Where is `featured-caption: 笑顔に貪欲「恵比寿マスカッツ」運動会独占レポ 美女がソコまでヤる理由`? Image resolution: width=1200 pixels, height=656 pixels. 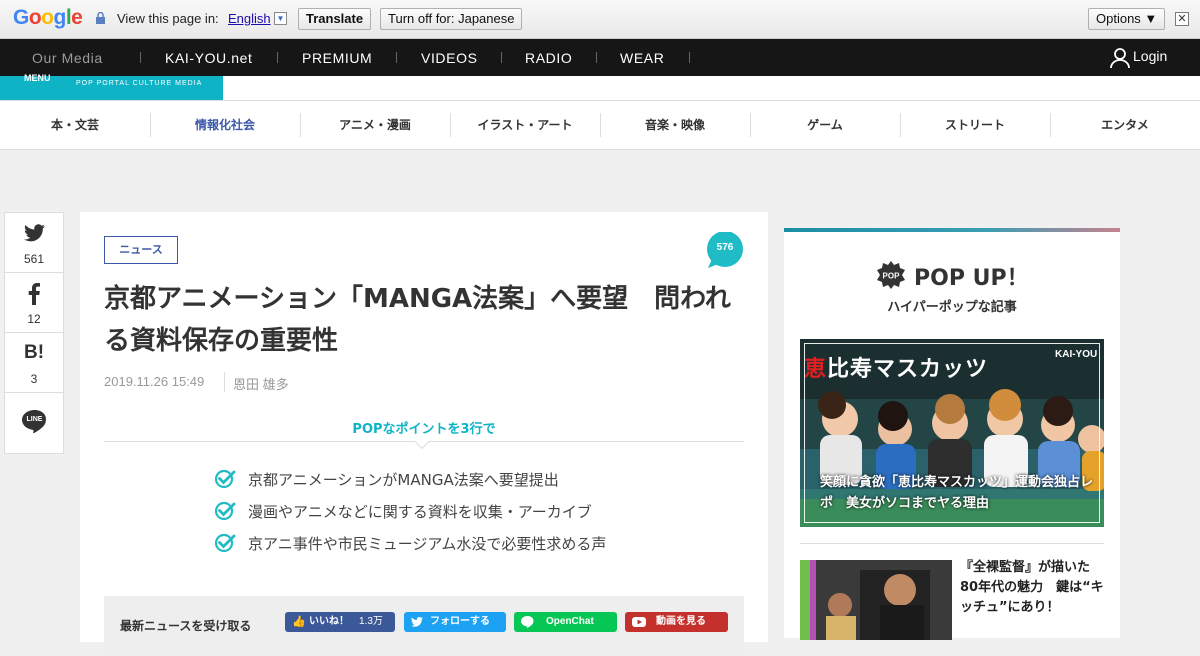 featured-caption: 笑顔に貪欲「恵比寿マスカッツ」運動会独占レポ 美女がソコまでヤる理由 is located at coordinates (957, 493).